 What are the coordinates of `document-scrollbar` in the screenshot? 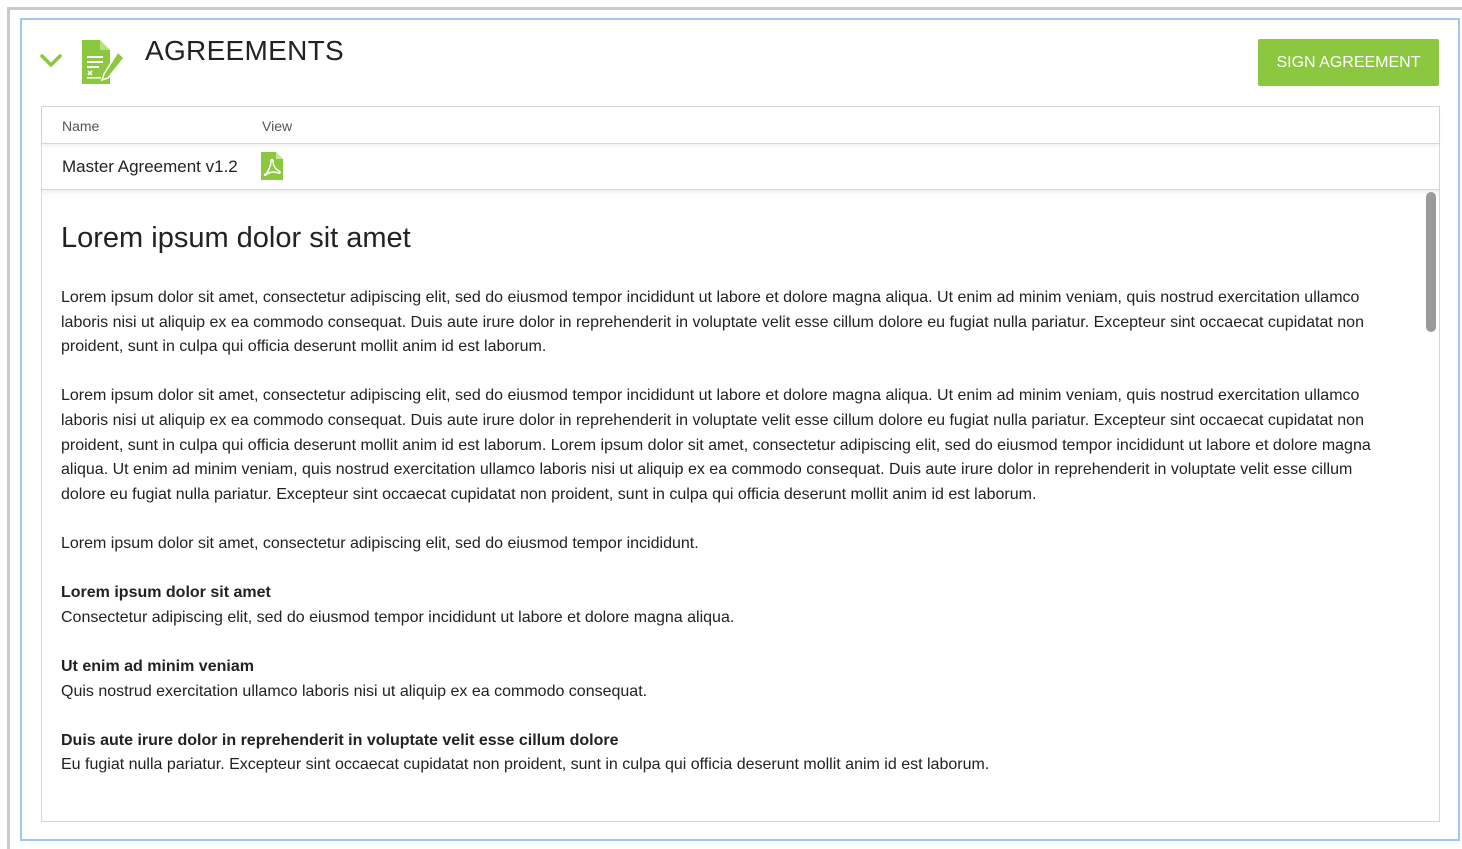 It's located at (1430, 506).